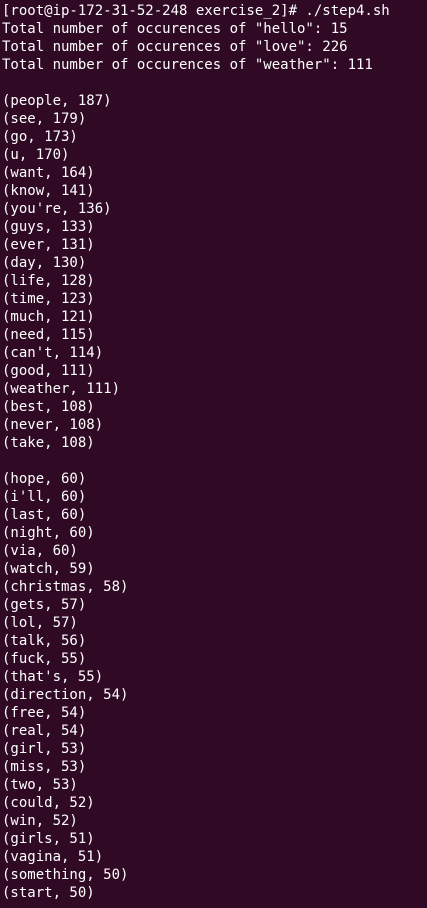  Describe the element at coordinates (48, 299) in the screenshot. I see `word-count-line: (time, 123)` at that location.